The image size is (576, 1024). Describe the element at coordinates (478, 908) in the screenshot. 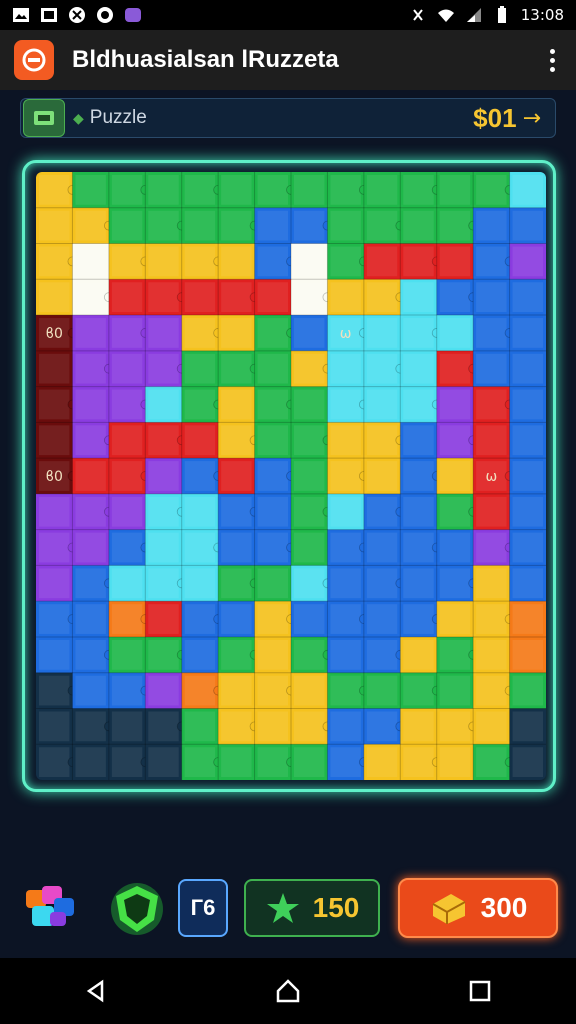

I see `coins-button: 300` at that location.